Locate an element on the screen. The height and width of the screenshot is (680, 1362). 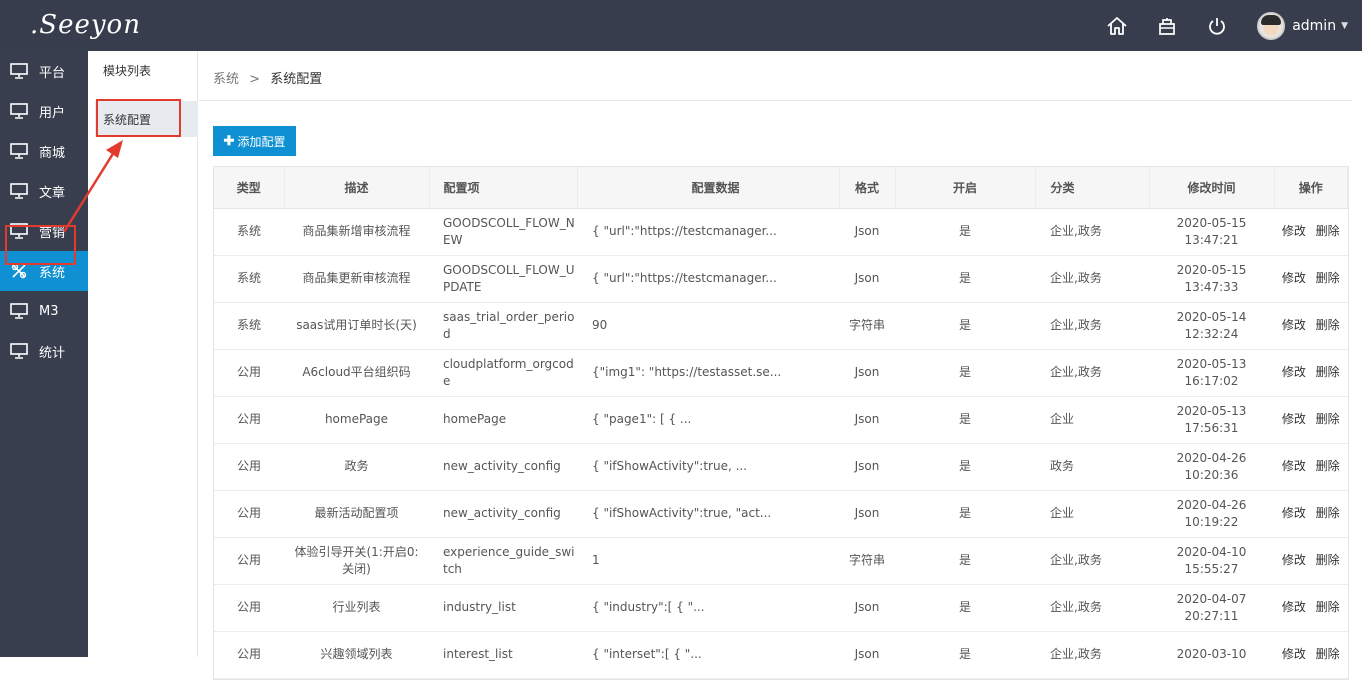
cell-desc: saas试用订单时长(天) is located at coordinates (356, 326).